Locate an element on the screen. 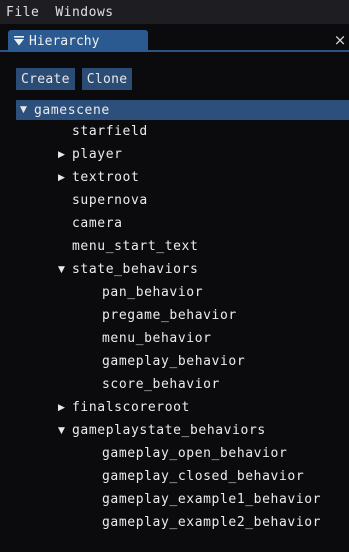 The height and width of the screenshot is (552, 349). tree-node: ▶gameplay_open_behavior is located at coordinates (182, 453).